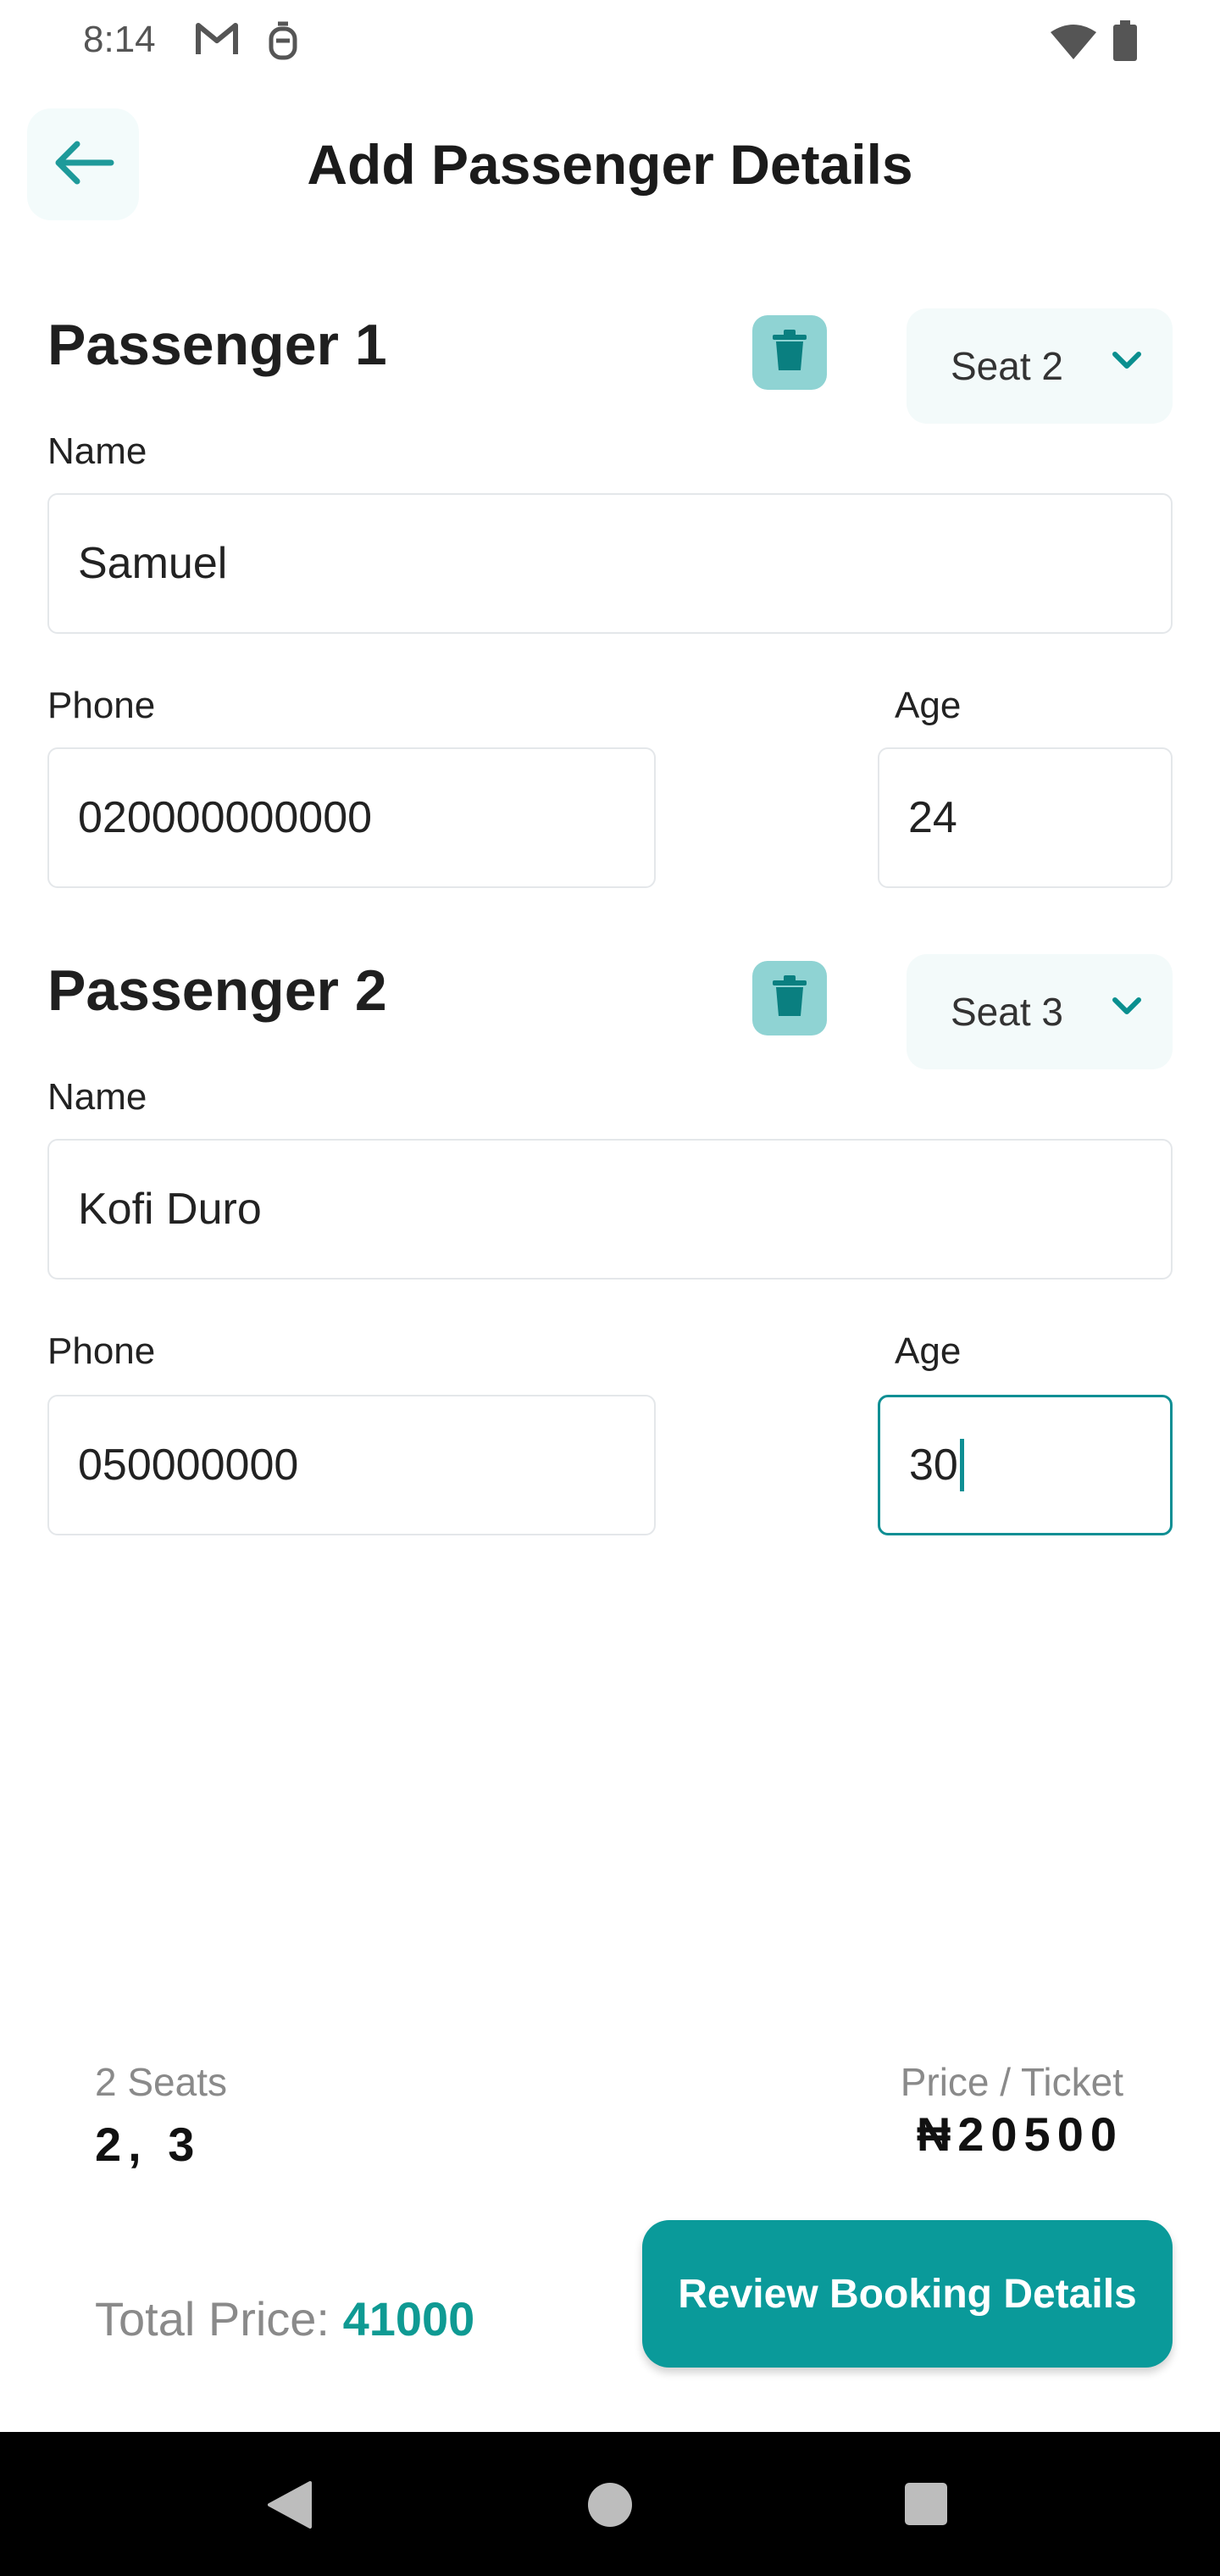 The image size is (1220, 2576). What do you see at coordinates (1011, 2082) in the screenshot?
I see `price-per-ticket-label: Price / Ticket` at bounding box center [1011, 2082].